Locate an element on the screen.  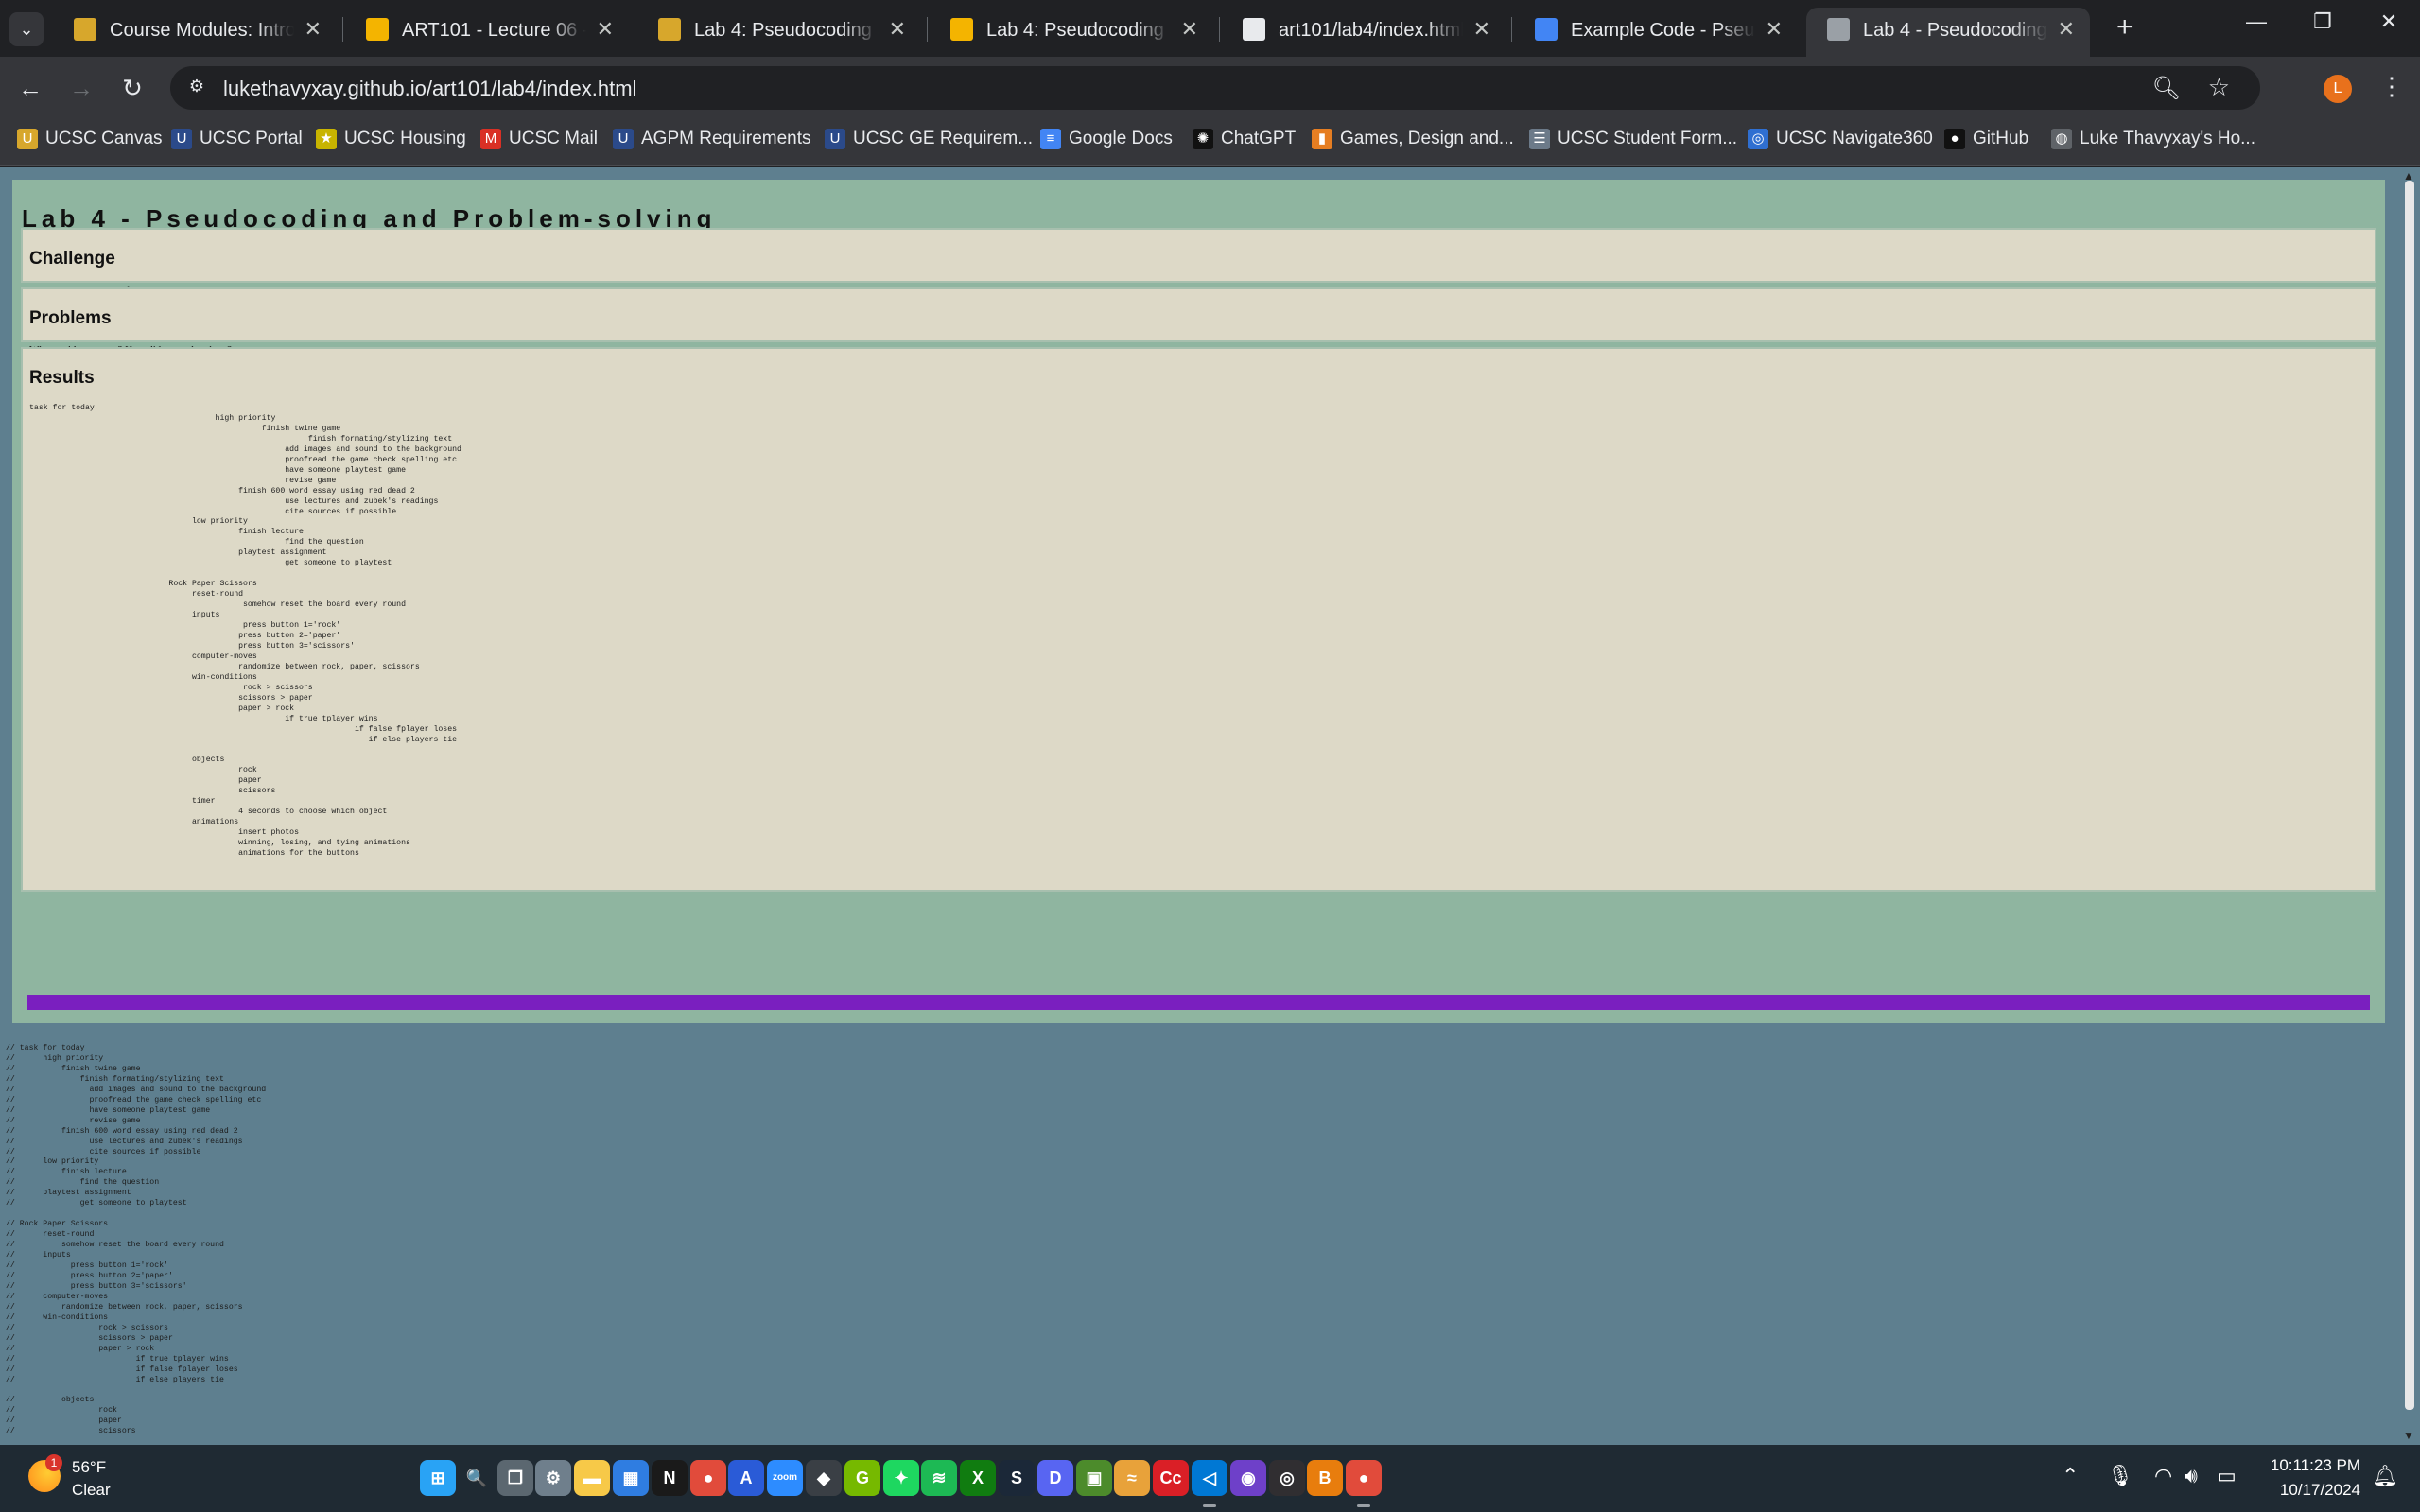
page-scrollbar: ▲ ▼ is located at coordinates (2409, 806).